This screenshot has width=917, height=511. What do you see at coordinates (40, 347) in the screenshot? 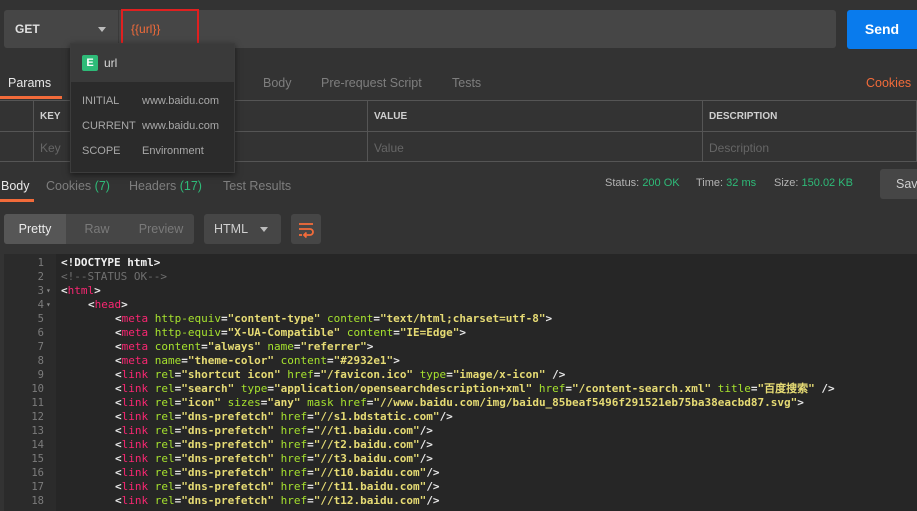
I see `line-number: 7` at bounding box center [40, 347].